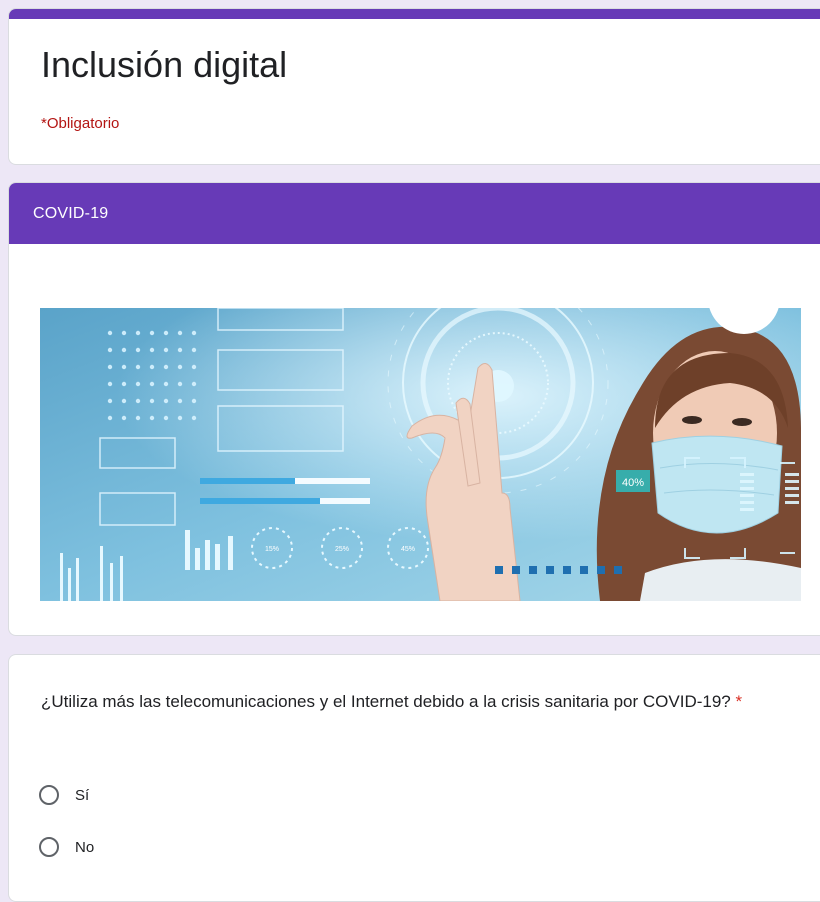 Image resolution: width=820 pixels, height=902 pixels. I want to click on dial-label-25: 25%, so click(342, 549).